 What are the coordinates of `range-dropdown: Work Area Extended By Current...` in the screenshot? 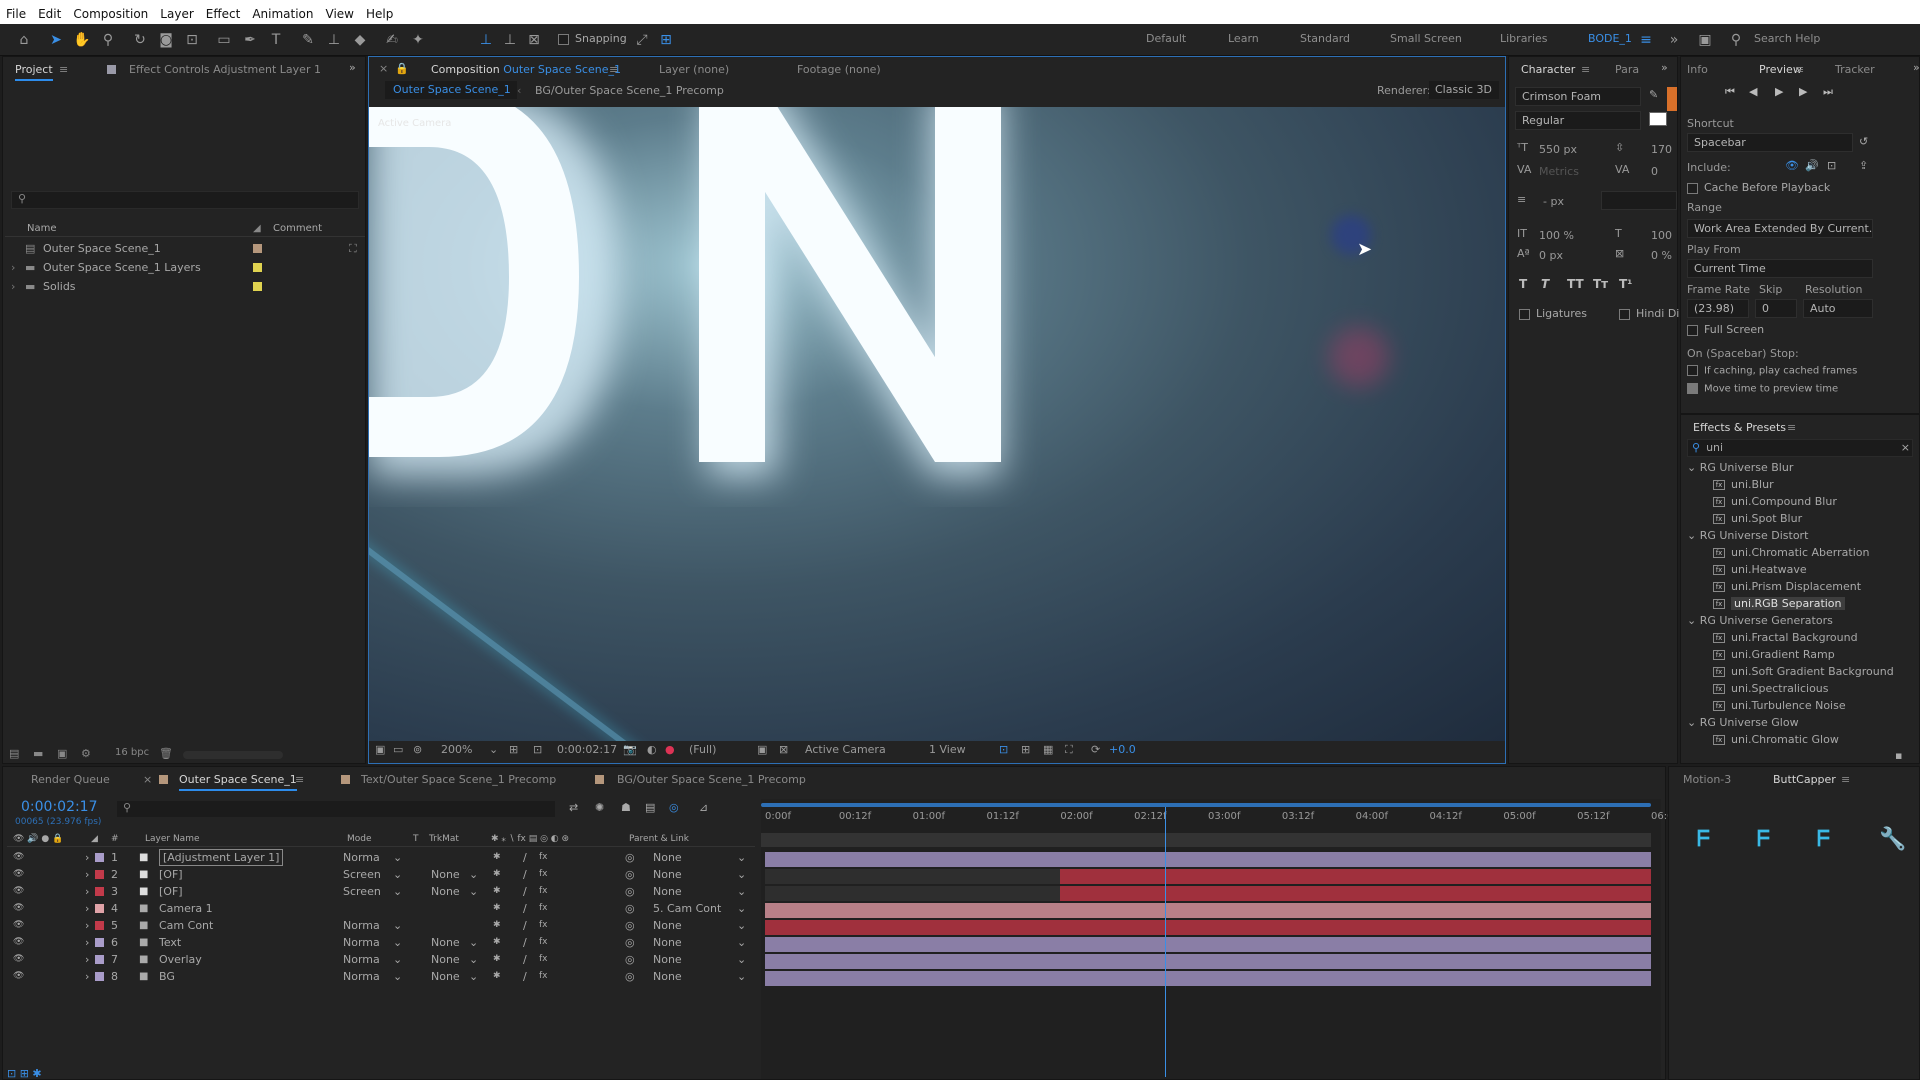 It's located at (1780, 228).